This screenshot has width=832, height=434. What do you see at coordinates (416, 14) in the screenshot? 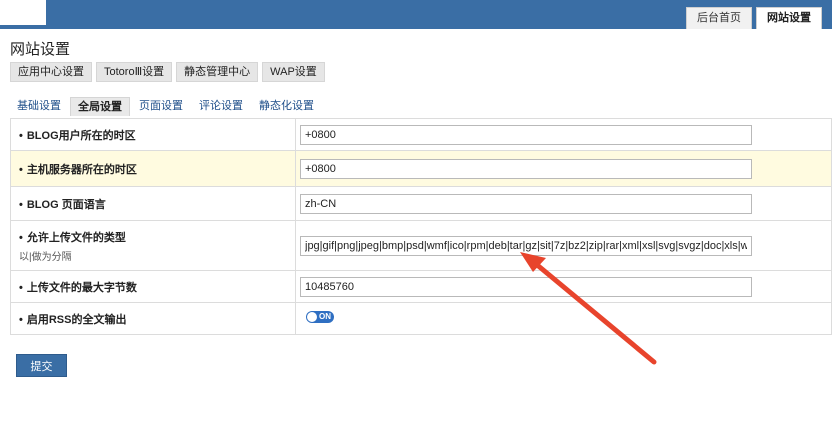
I see `top-header-bar: 后台首页 网站设置` at bounding box center [416, 14].